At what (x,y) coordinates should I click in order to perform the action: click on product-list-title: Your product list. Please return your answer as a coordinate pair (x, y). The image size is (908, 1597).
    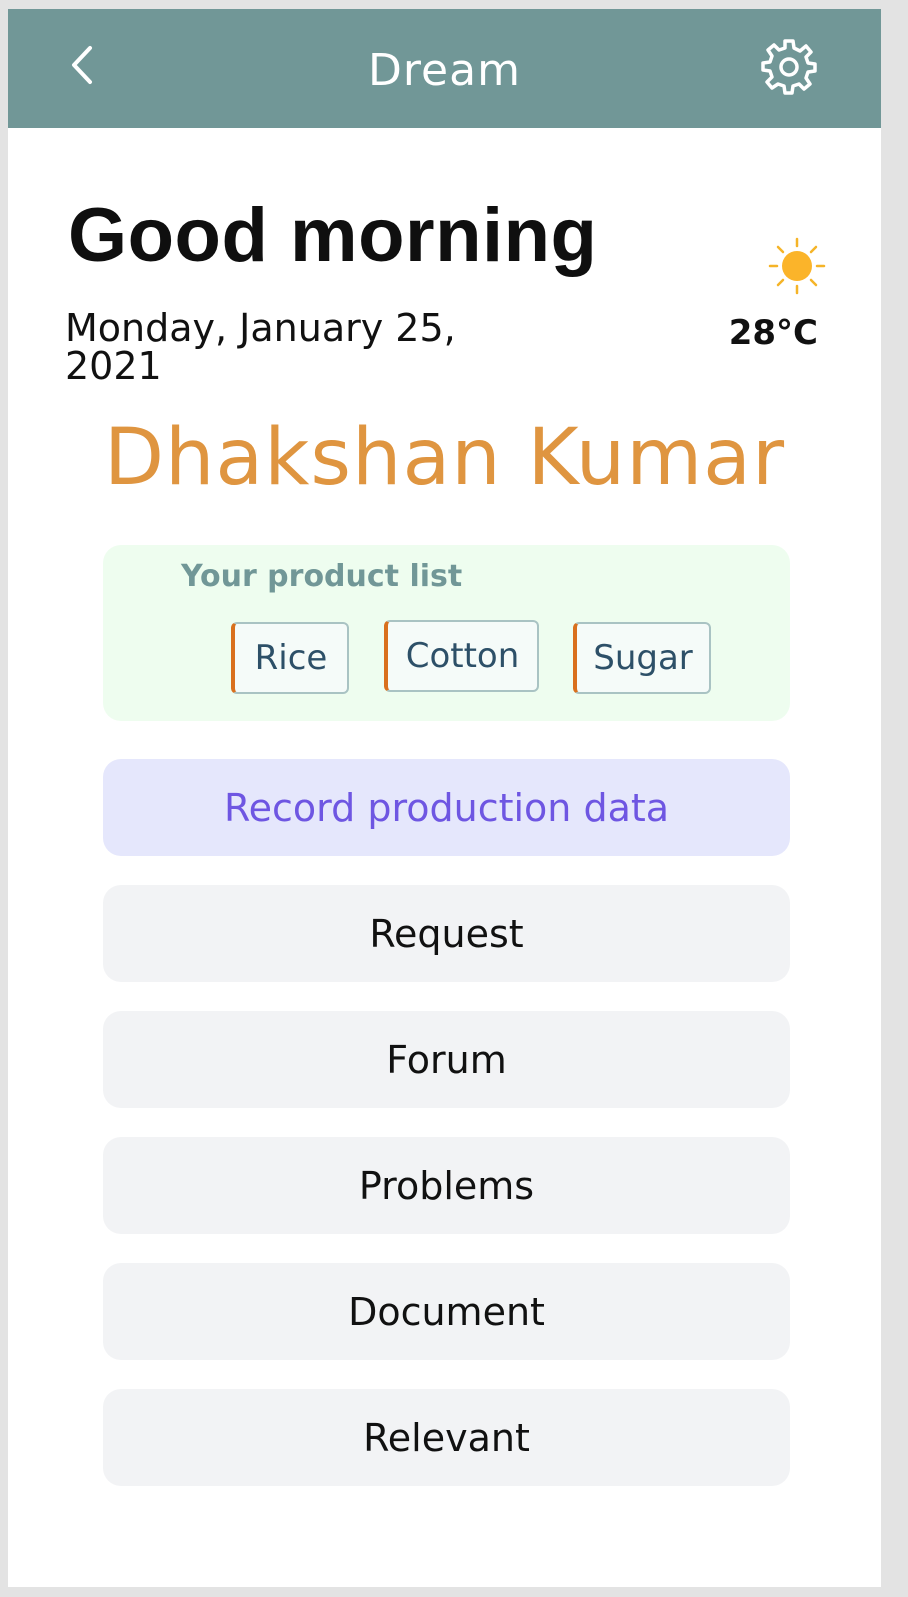
    Looking at the image, I should click on (322, 576).